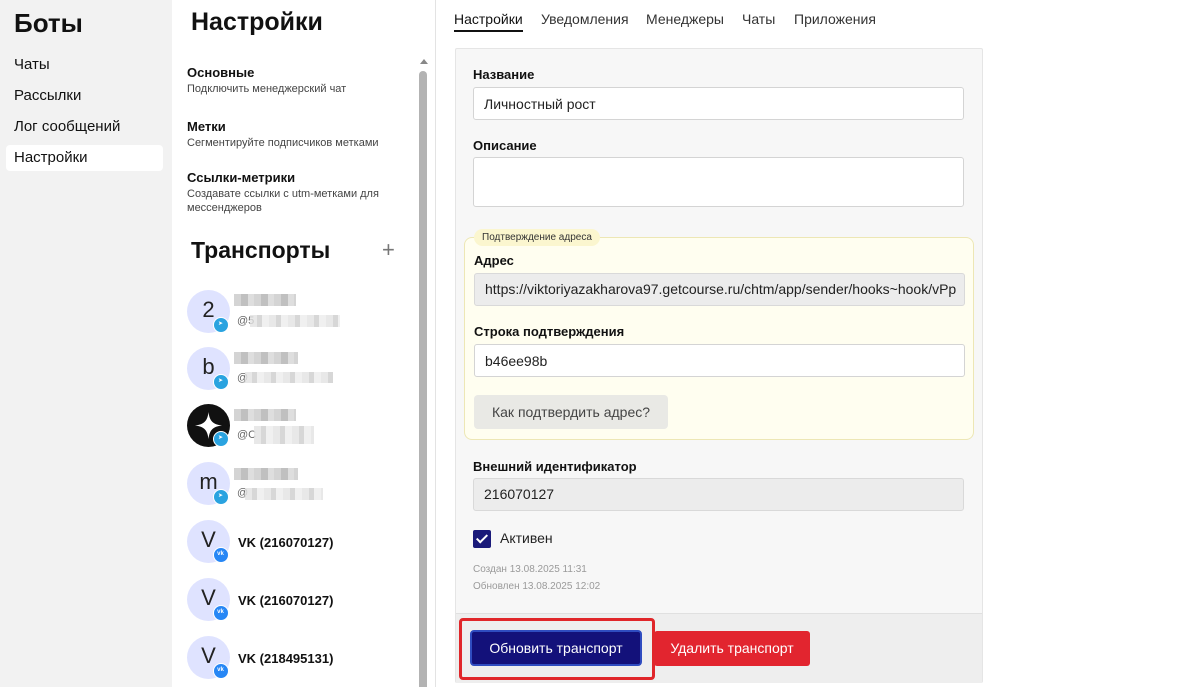 This screenshot has height=687, width=1200. What do you see at coordinates (84, 96) in the screenshot?
I see `nav-item-mailings: Рассылки` at bounding box center [84, 96].